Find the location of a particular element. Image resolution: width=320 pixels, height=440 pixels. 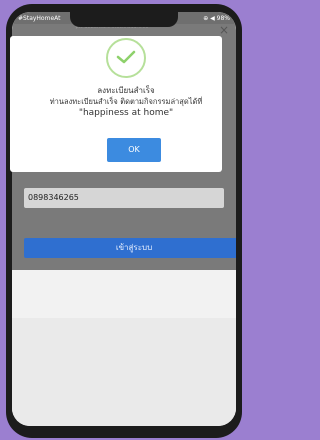

login-button: เข้าสู่ระบบ is located at coordinates (130, 248).